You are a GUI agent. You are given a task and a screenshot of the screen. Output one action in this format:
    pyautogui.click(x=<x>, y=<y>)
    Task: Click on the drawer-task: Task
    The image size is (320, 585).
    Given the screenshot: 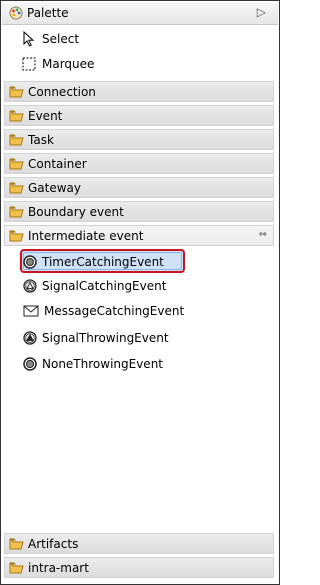 What is the action you would take?
    pyautogui.click(x=139, y=139)
    